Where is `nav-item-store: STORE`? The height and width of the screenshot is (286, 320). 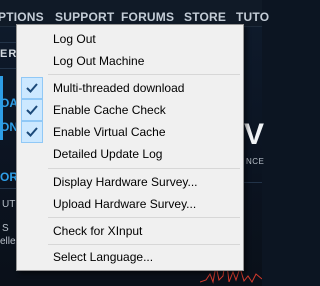 nav-item-store: STORE is located at coordinates (205, 17).